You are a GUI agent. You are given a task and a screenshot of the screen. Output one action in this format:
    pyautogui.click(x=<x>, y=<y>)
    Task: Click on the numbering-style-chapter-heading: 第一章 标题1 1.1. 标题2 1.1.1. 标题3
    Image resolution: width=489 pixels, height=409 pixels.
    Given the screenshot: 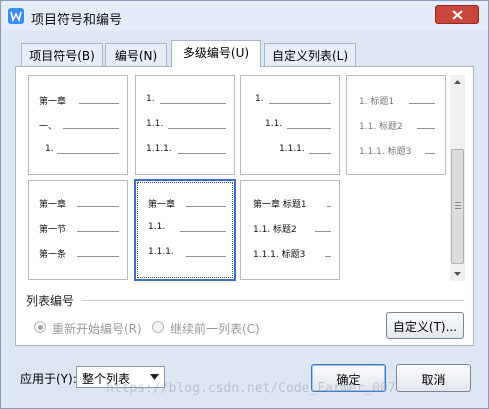 What is the action you would take?
    pyautogui.click(x=290, y=230)
    